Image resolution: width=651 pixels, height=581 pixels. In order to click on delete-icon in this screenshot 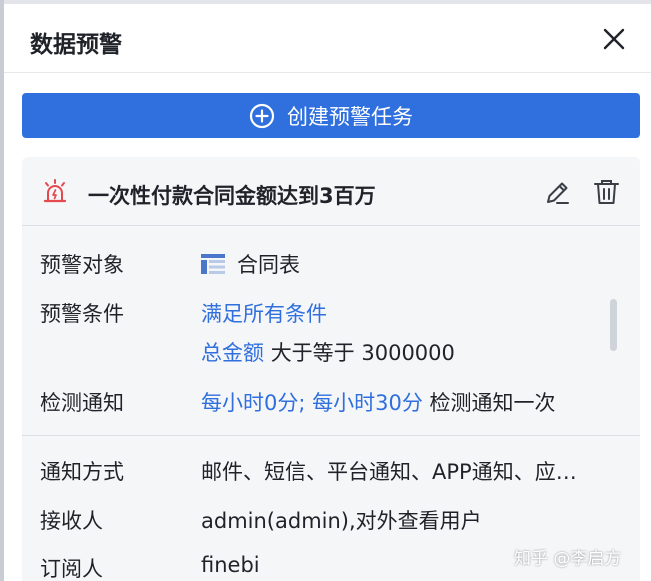, I will do `click(606, 192)`.